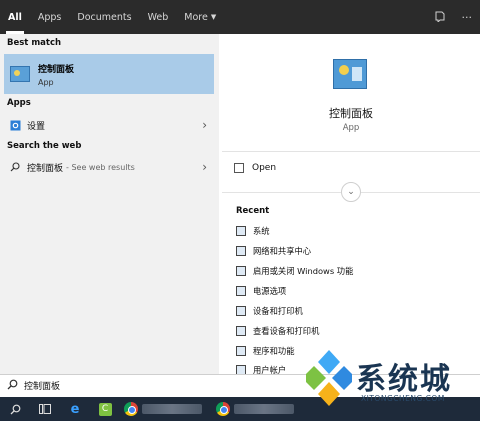 The image size is (480, 421). Describe the element at coordinates (453, 17) in the screenshot. I see `top-icons: ···` at that location.